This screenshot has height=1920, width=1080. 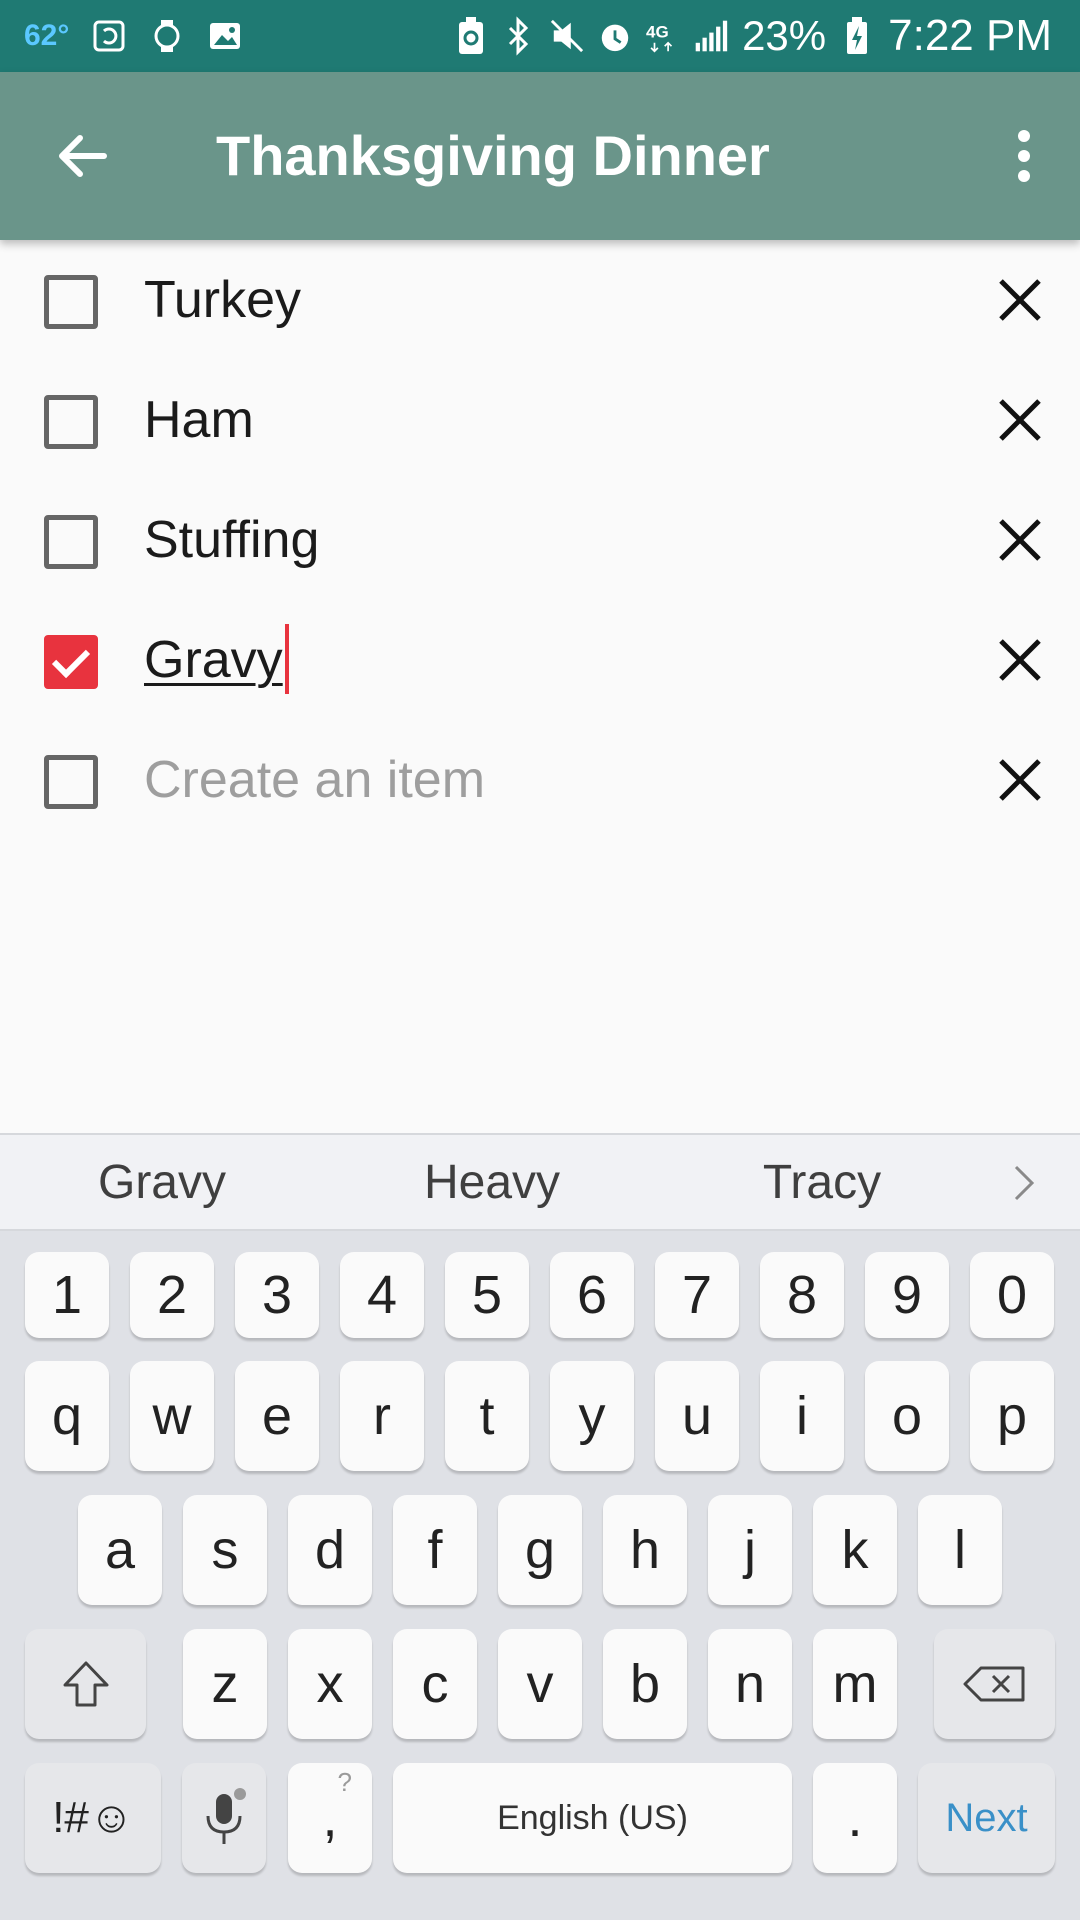 I want to click on suggestion-item: Tracy, so click(x=822, y=1183).